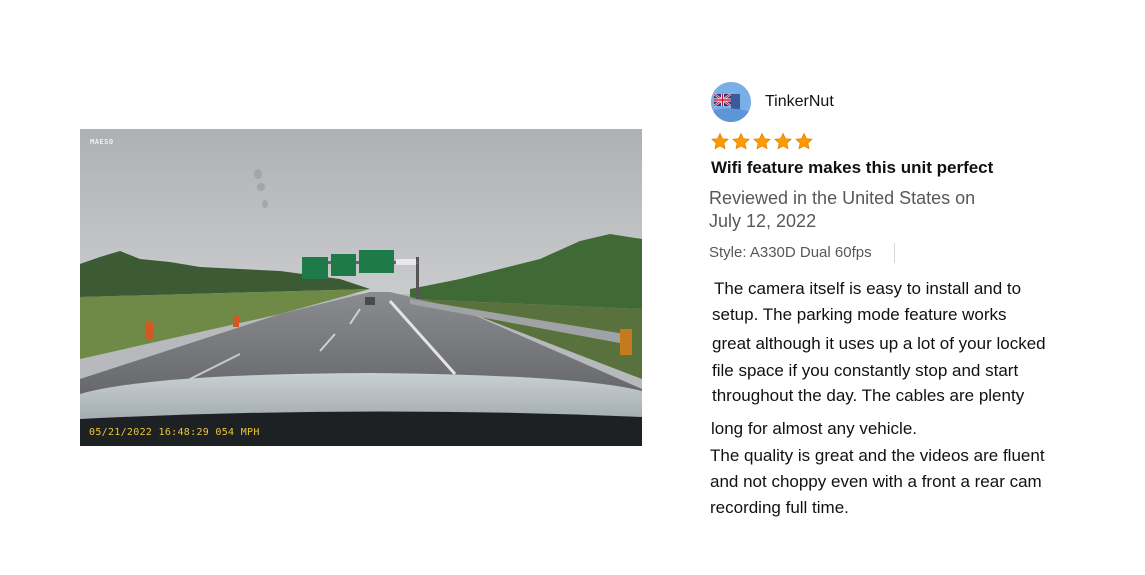 The image size is (1145, 575). What do you see at coordinates (859, 314) in the screenshot?
I see `review-body-line: setup. The parking mode feature works` at bounding box center [859, 314].